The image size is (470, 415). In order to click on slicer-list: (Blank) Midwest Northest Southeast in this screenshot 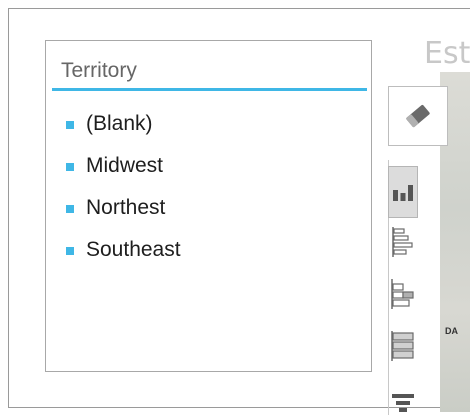, I will do `click(123, 187)`.